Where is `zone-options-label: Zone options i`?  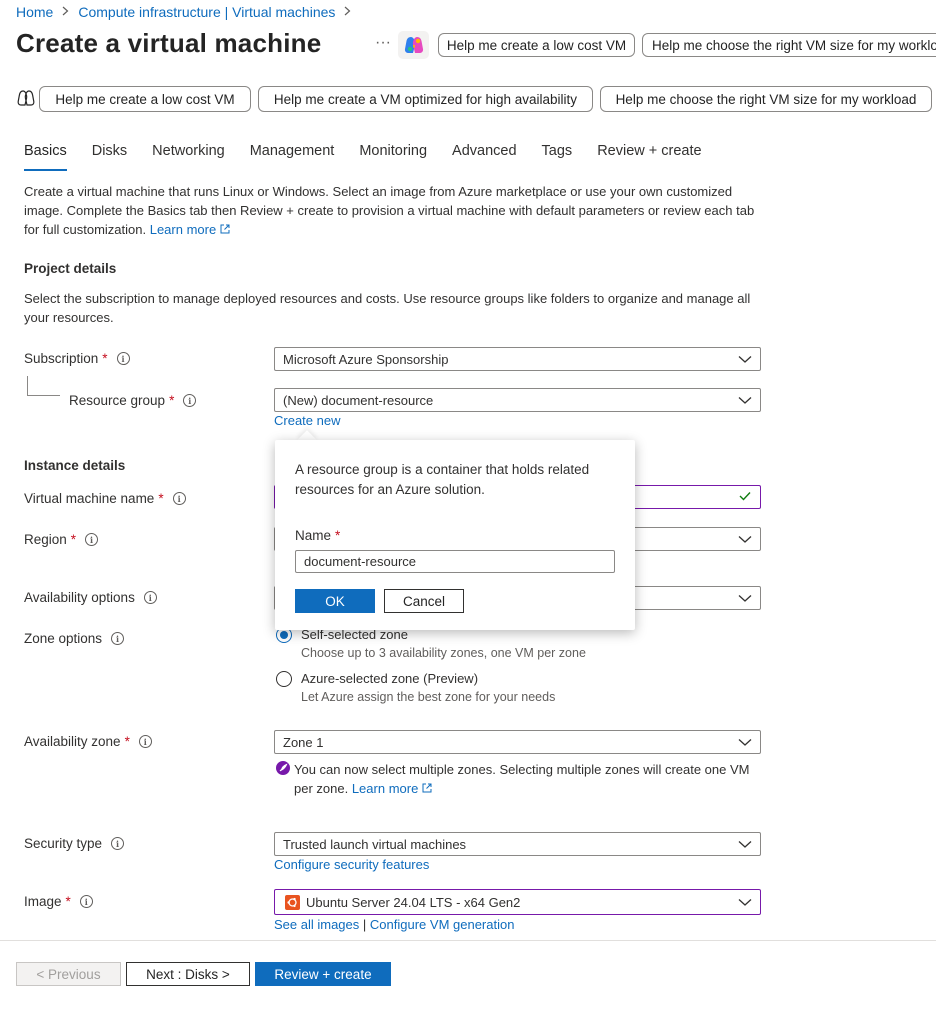 zone-options-label: Zone options i is located at coordinates (74, 638).